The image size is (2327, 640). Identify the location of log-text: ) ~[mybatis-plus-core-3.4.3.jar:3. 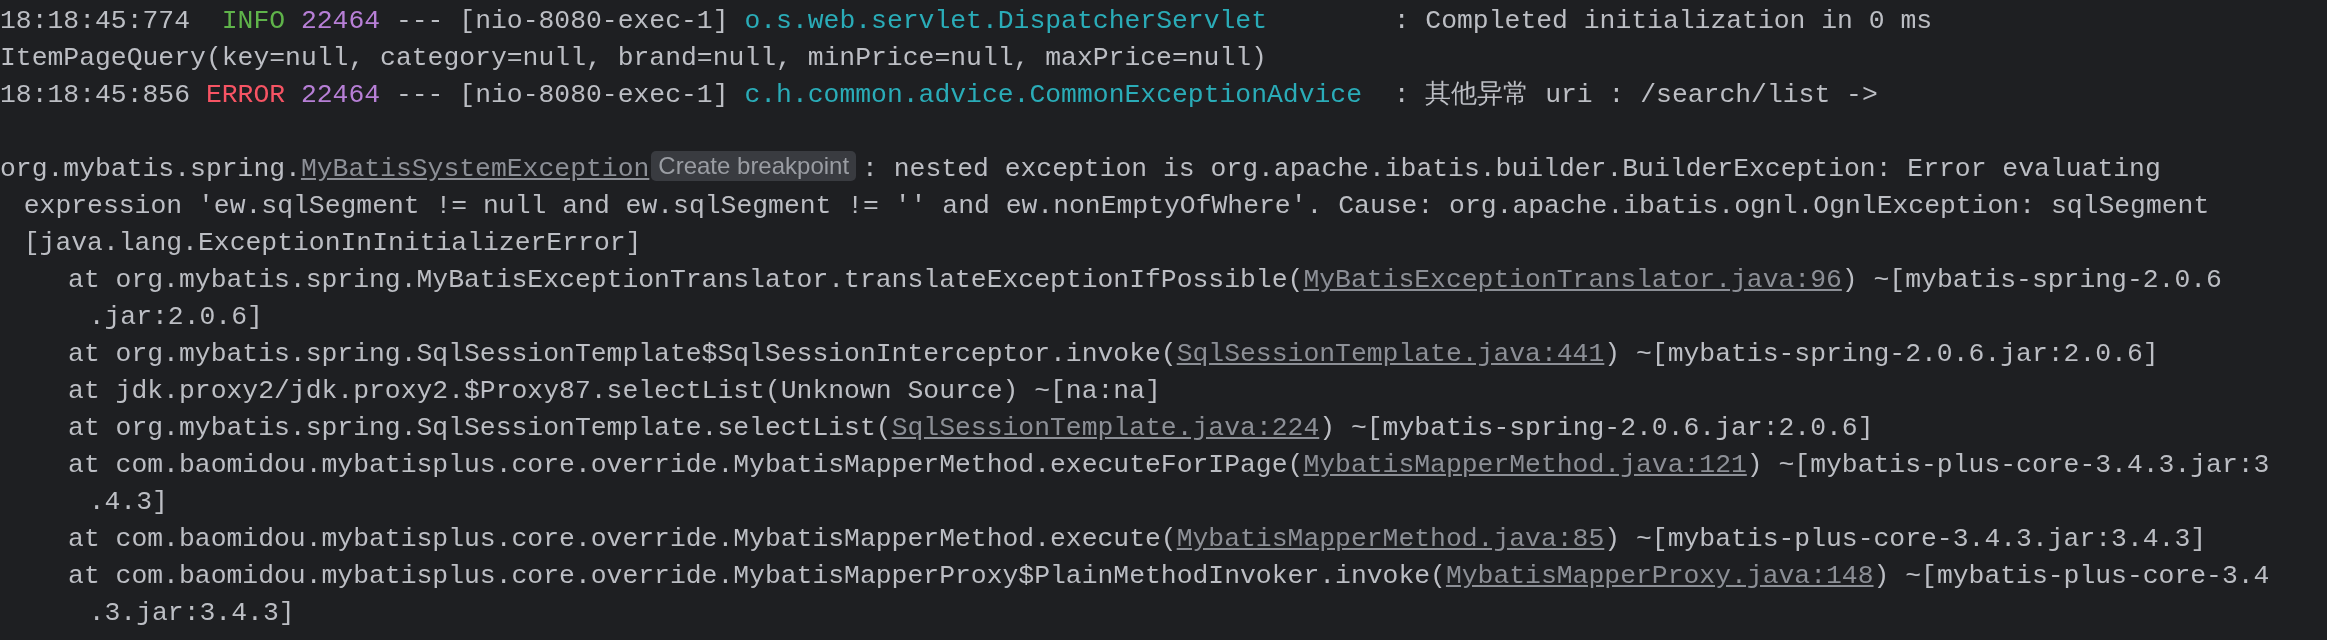
(2008, 465).